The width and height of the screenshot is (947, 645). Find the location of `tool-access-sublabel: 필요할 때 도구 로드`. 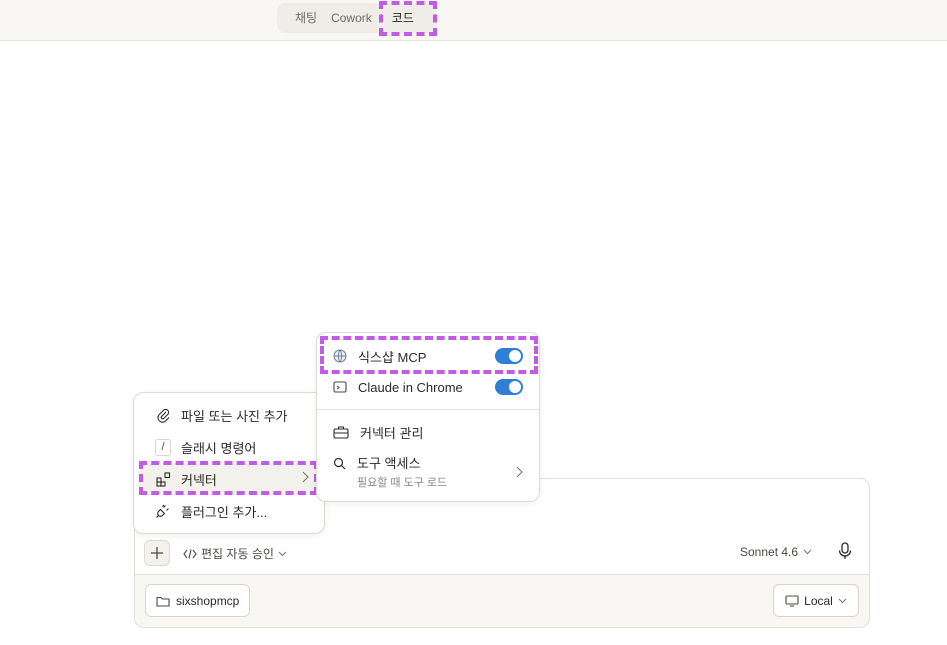

tool-access-sublabel: 필요할 때 도구 로드 is located at coordinates (402, 483).